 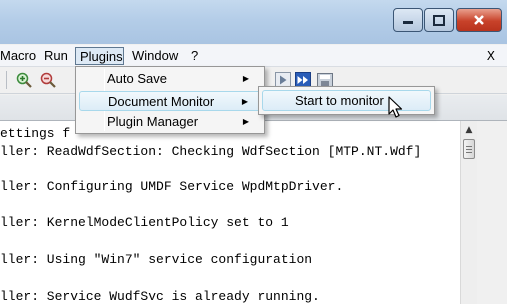 What do you see at coordinates (395, 107) in the screenshot?
I see `mouse-pointer-icon` at bounding box center [395, 107].